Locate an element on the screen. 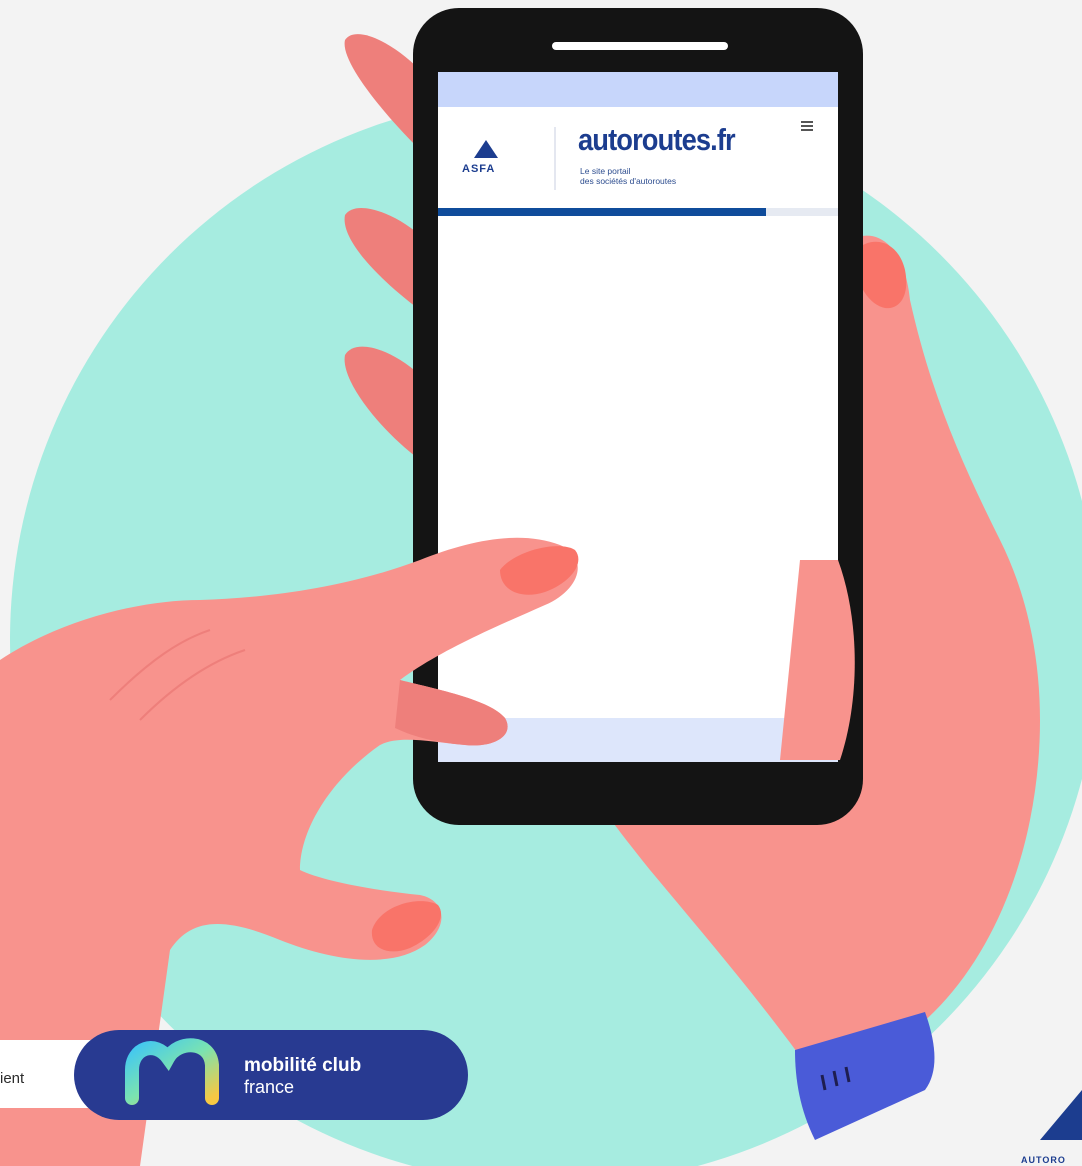 The width and height of the screenshot is (1082, 1166). brand-subtitle-line2: des sociétés d'autoroutes is located at coordinates (628, 181).